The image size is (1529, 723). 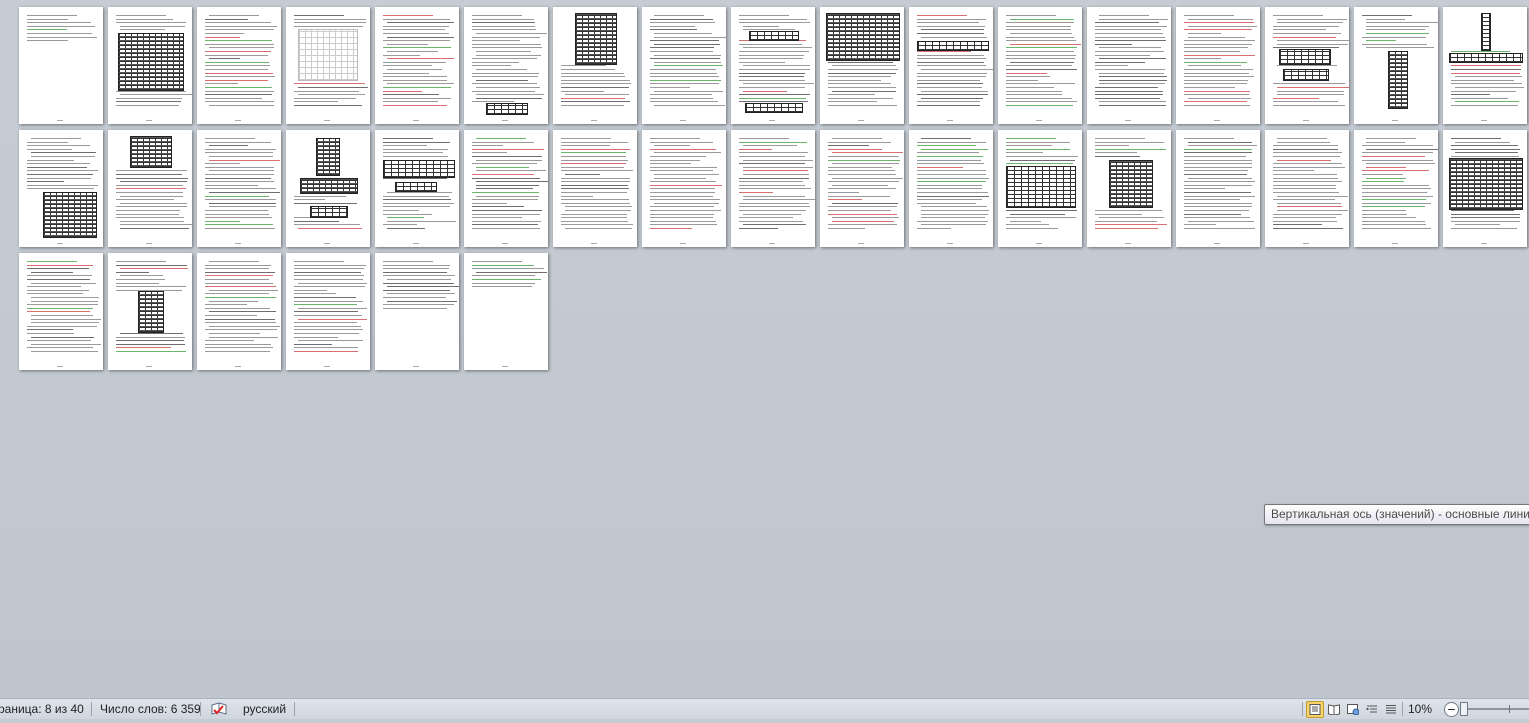 I want to click on word-count-indicator: Число слов: 6 359, so click(x=150, y=709).